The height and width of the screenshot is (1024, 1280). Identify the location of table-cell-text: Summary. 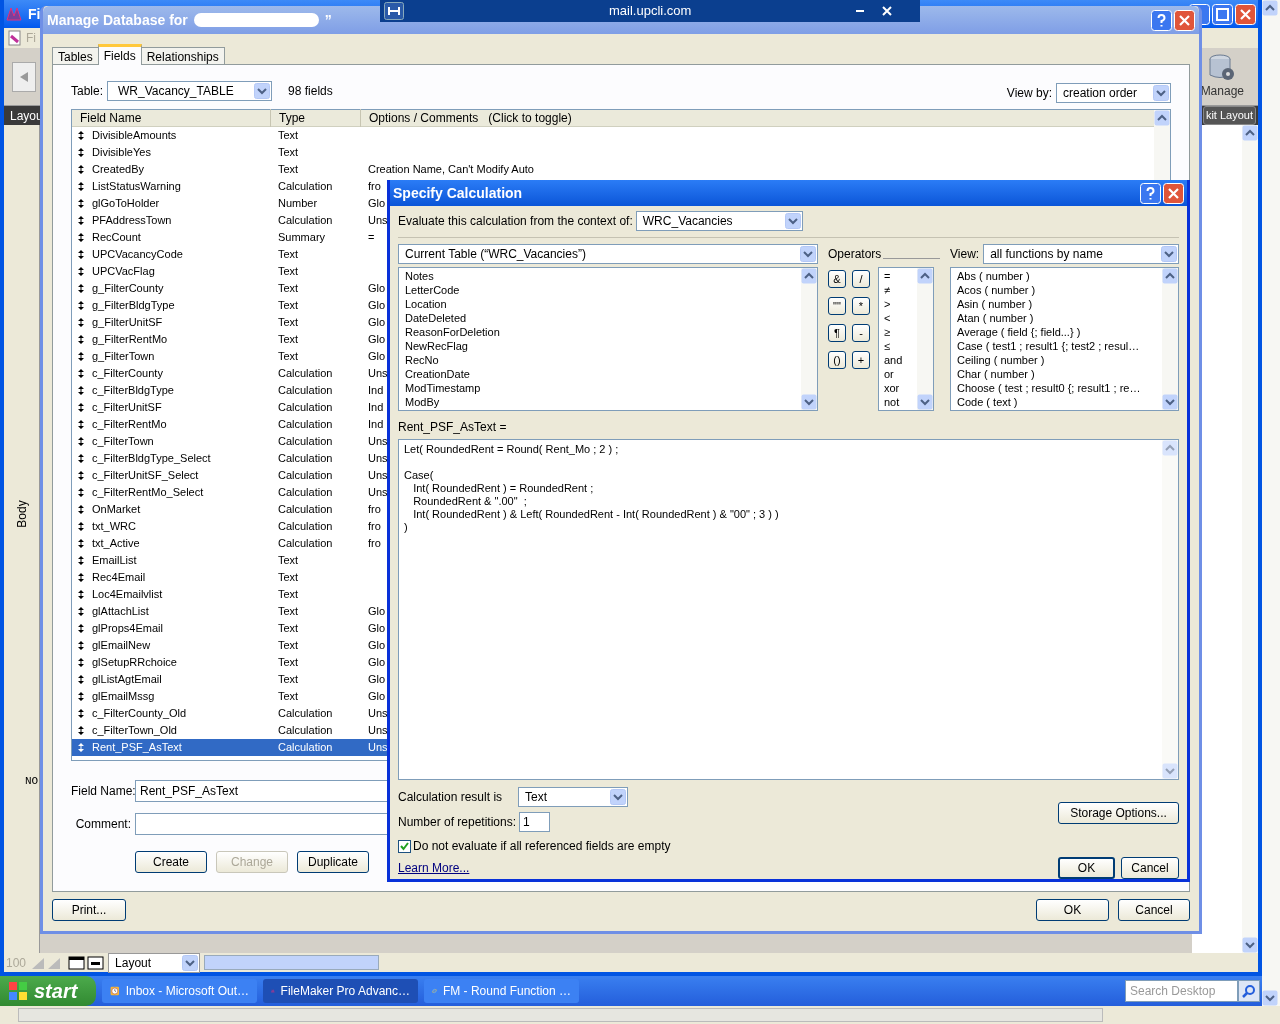
(302, 238).